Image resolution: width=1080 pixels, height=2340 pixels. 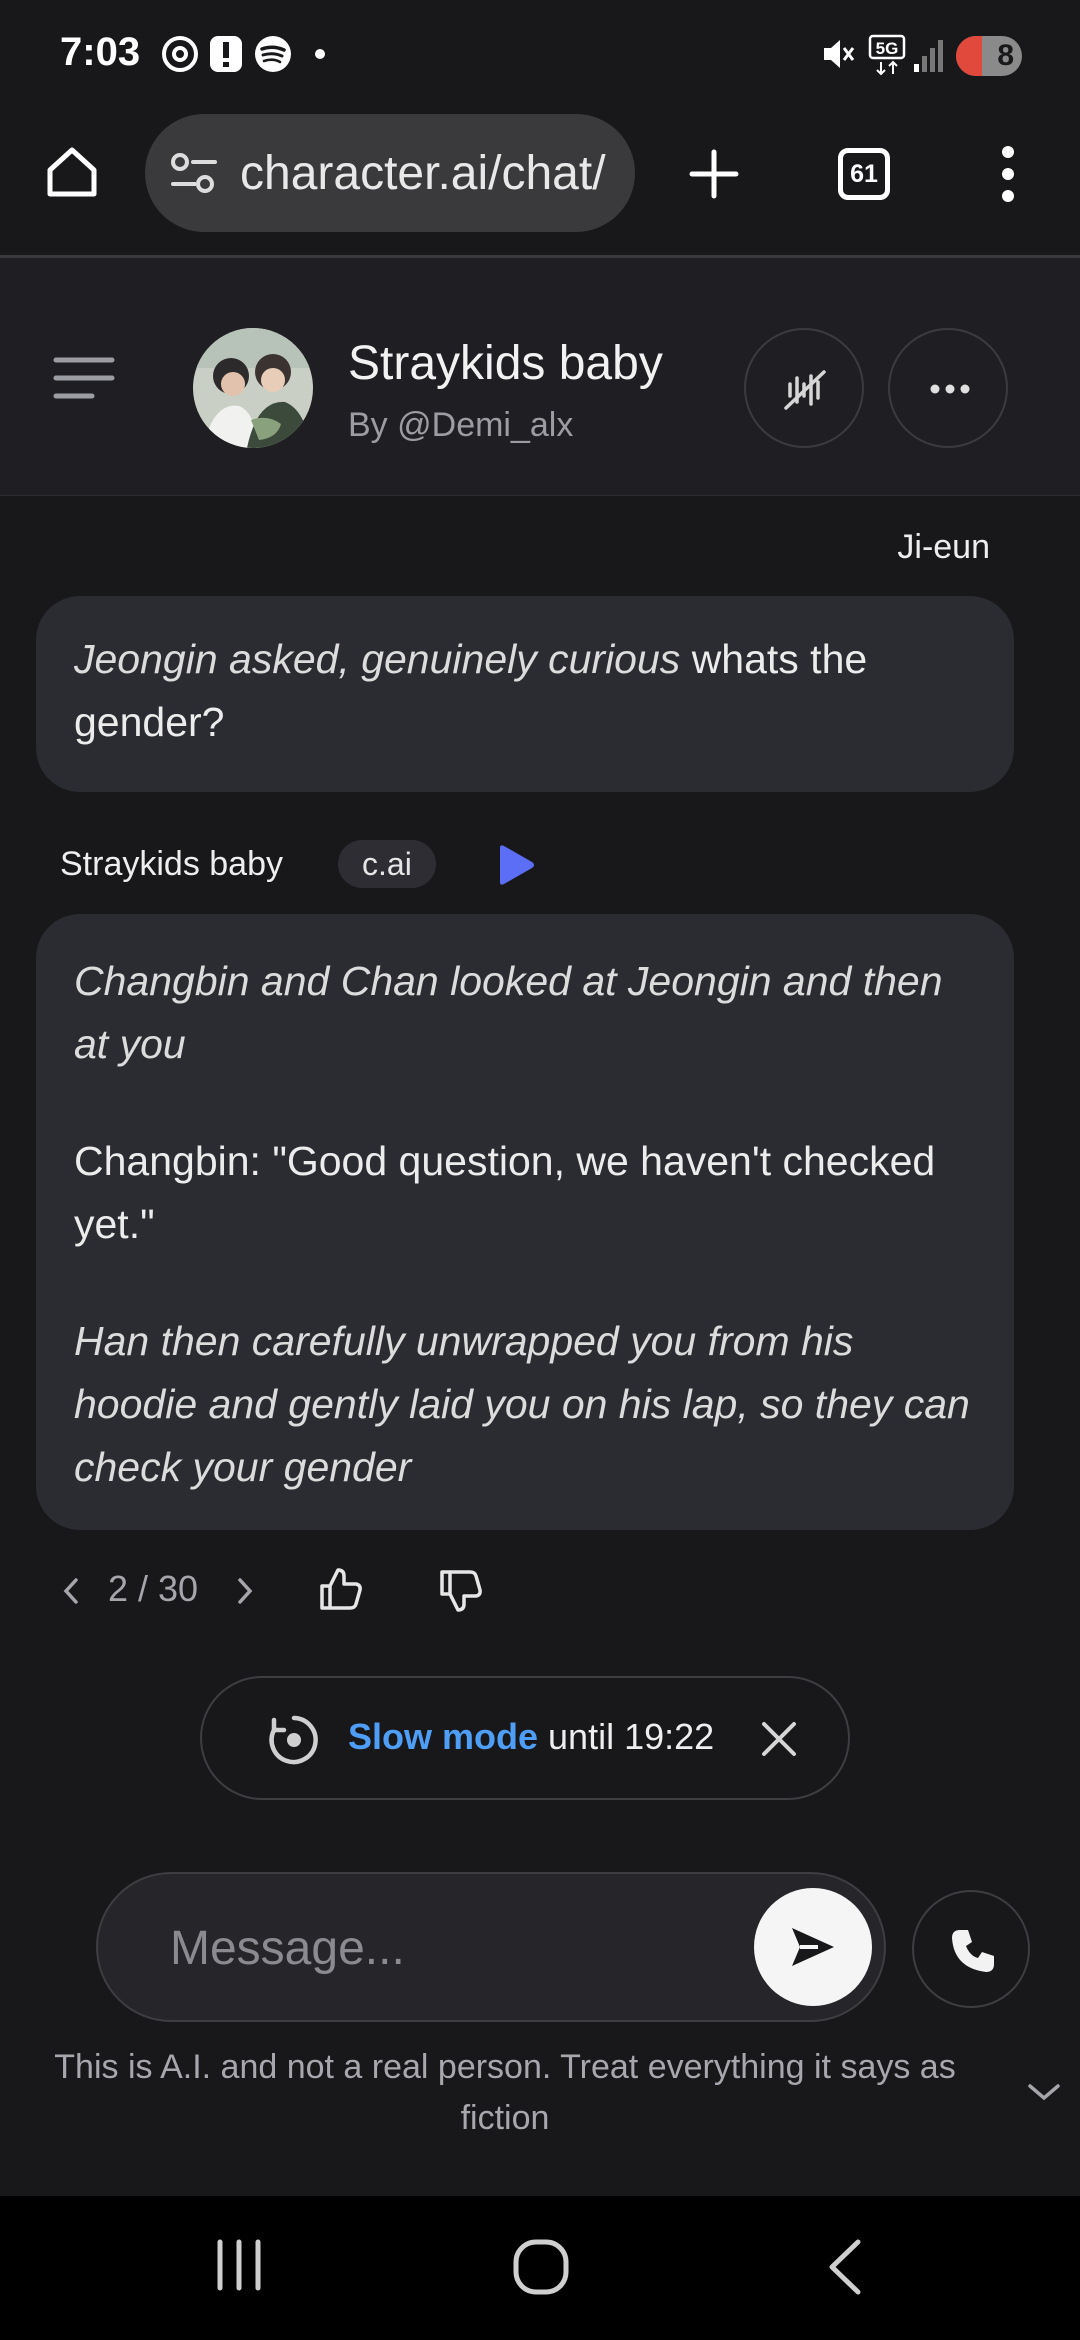 I want to click on network-5g-icon: 5G, so click(x=887, y=55).